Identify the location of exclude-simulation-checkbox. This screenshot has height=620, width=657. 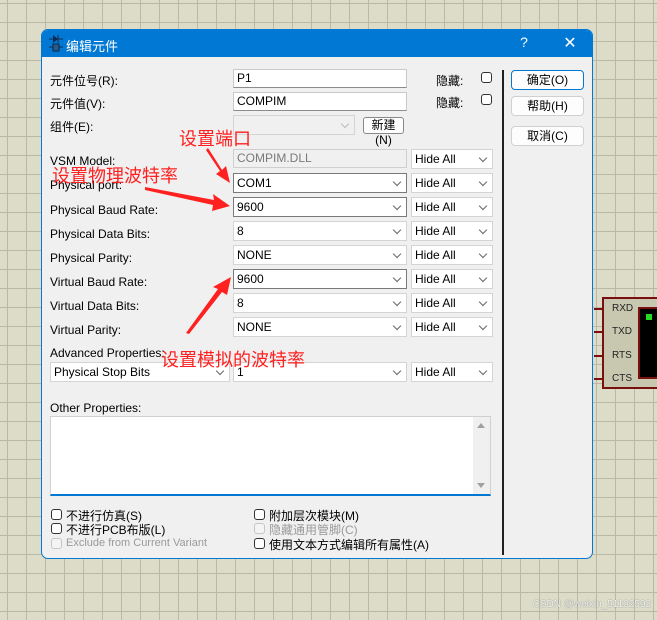
(56, 514).